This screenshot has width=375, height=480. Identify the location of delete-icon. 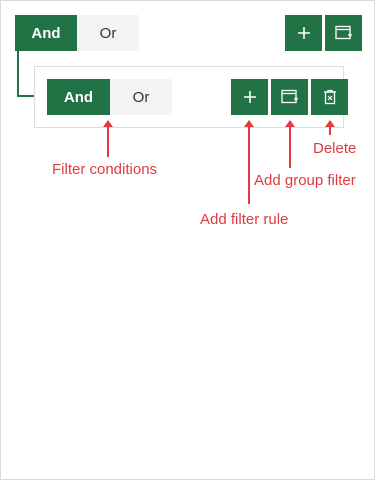
(329, 97).